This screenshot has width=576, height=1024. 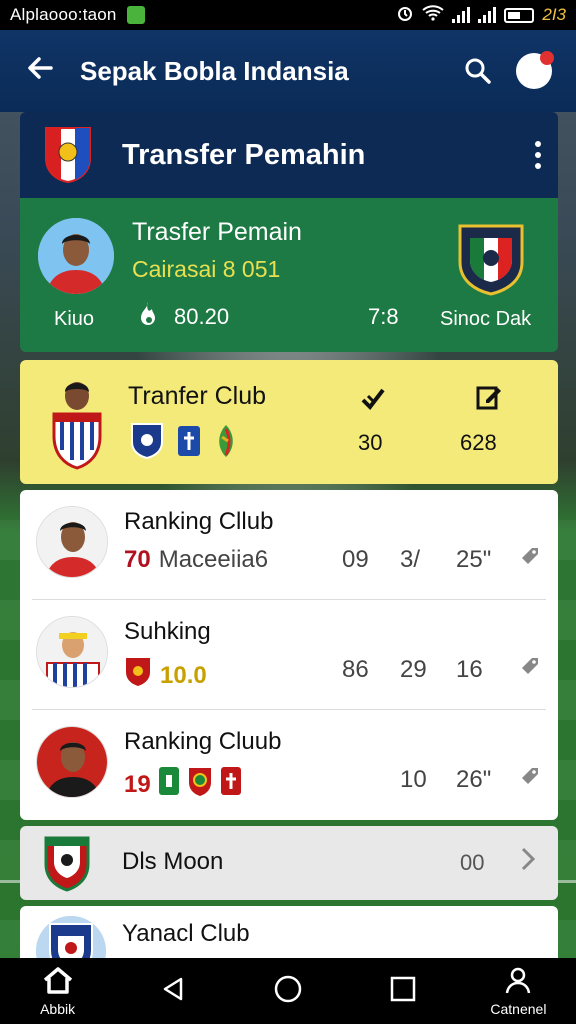 What do you see at coordinates (538, 155) in the screenshot?
I see `more-options-icon` at bounding box center [538, 155].